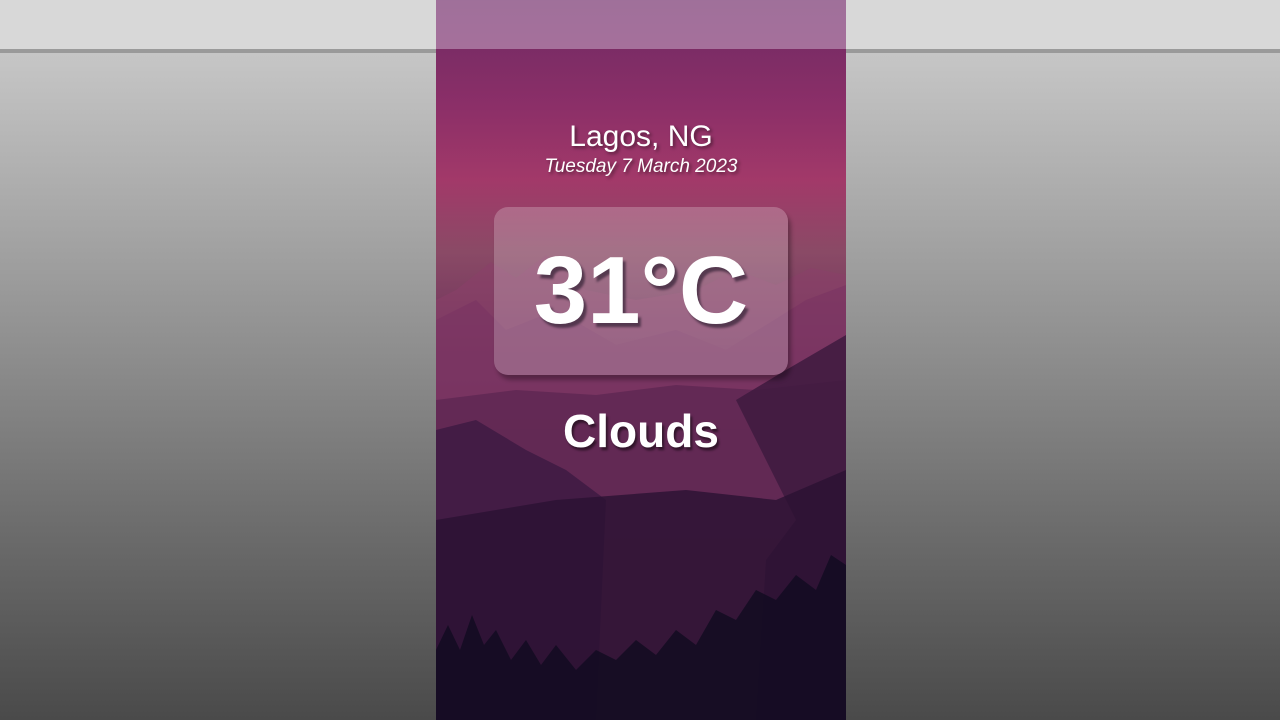  What do you see at coordinates (641, 136) in the screenshot?
I see `location-label: Lagos, NG` at bounding box center [641, 136].